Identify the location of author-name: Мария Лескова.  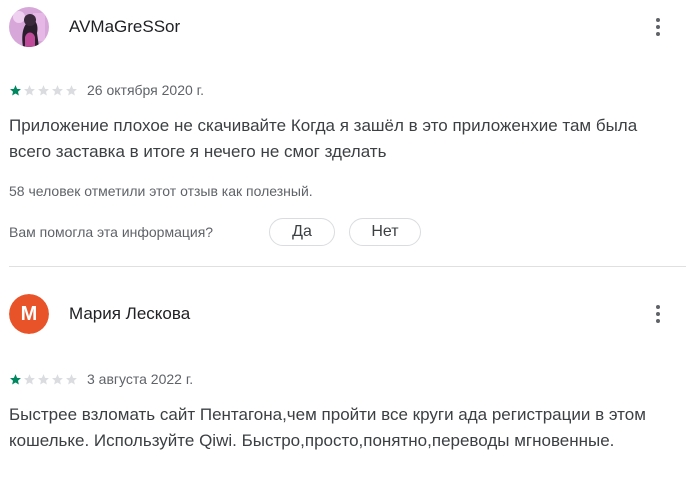
(130, 313).